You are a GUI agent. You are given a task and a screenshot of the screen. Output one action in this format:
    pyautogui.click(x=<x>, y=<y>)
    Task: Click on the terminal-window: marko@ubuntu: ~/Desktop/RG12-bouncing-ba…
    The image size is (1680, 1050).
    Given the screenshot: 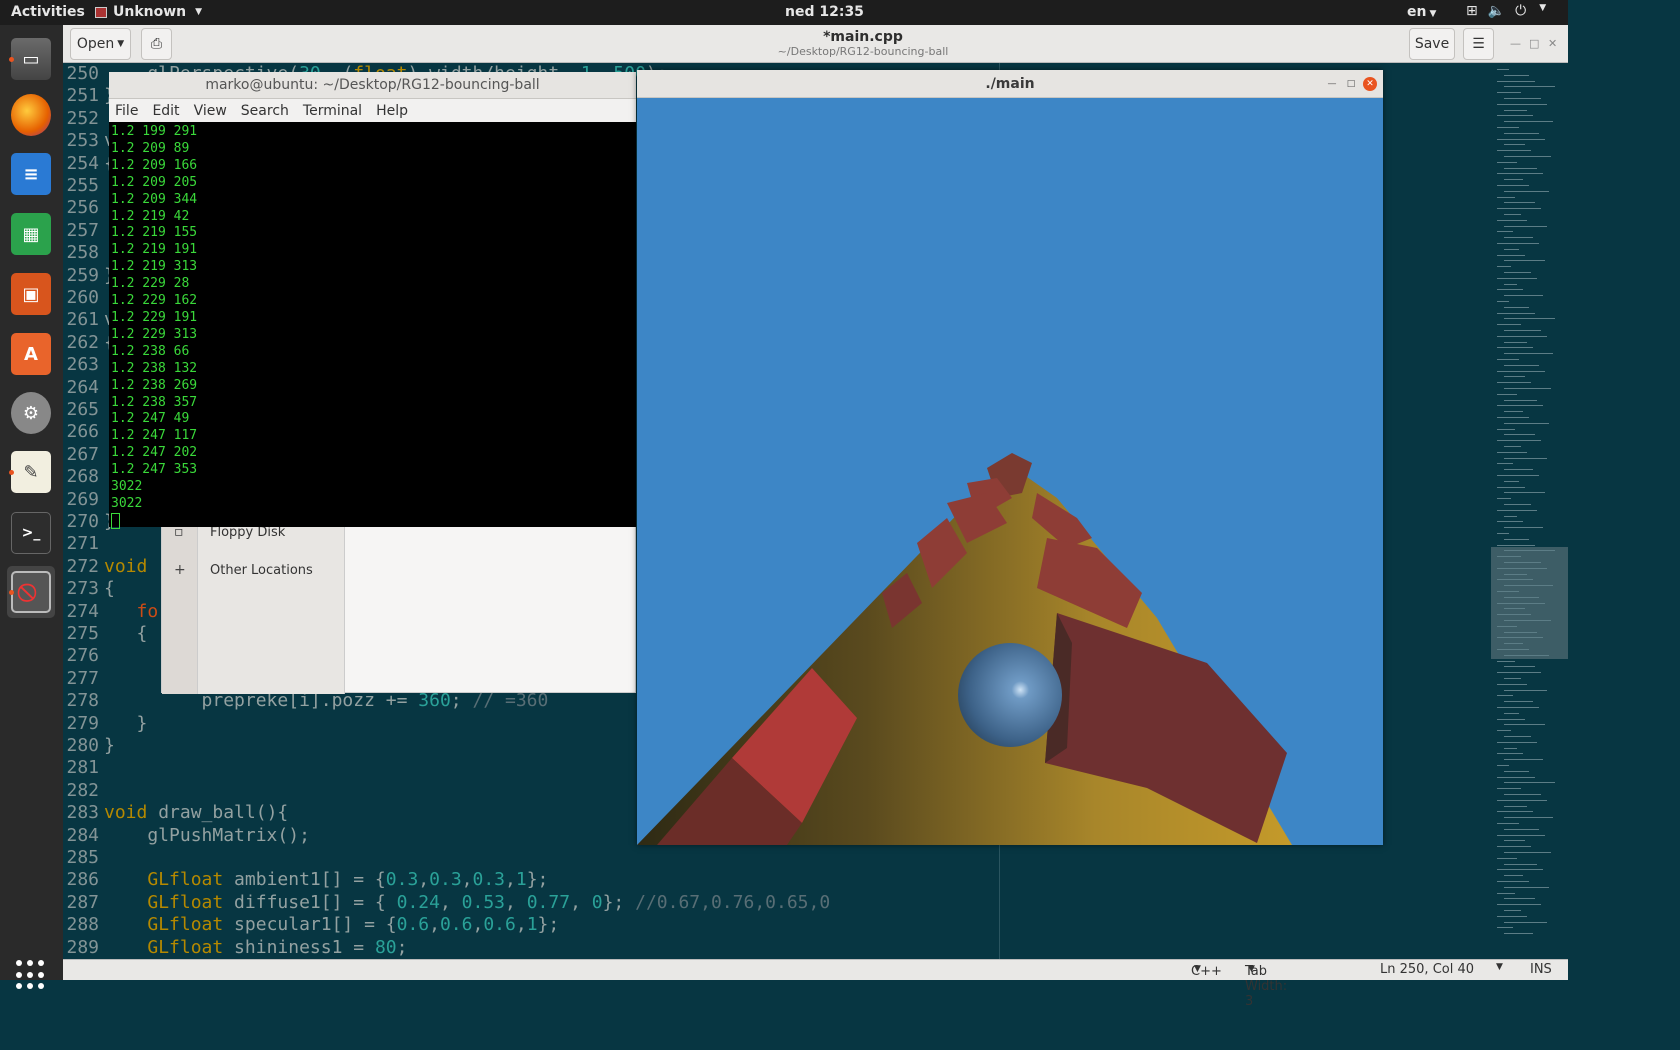 What is the action you would take?
    pyautogui.click(x=372, y=301)
    